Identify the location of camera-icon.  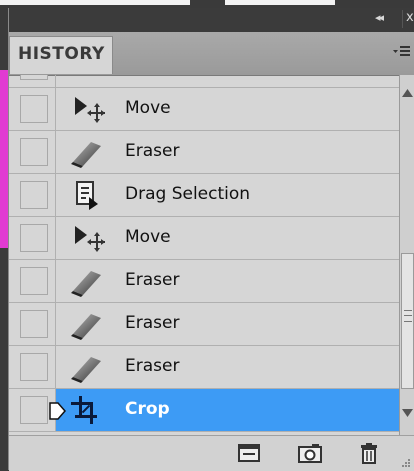
(310, 453).